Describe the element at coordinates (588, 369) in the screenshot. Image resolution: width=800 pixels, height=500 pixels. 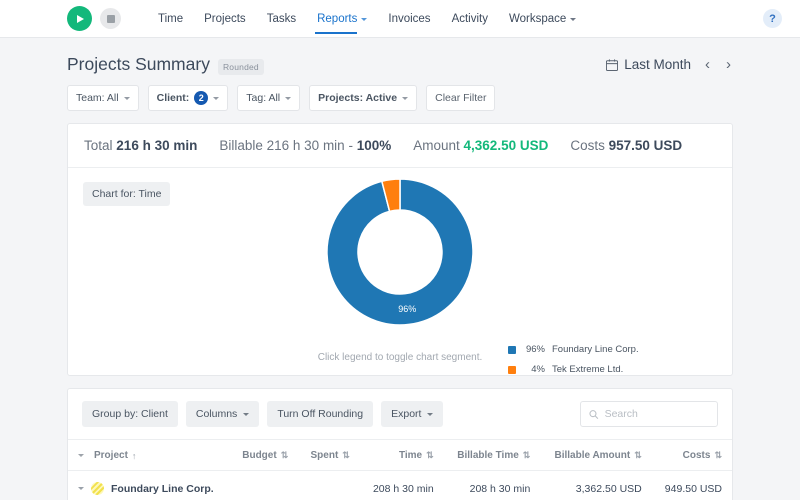
I see `legend-label: Tek Extreme Ltd.` at that location.